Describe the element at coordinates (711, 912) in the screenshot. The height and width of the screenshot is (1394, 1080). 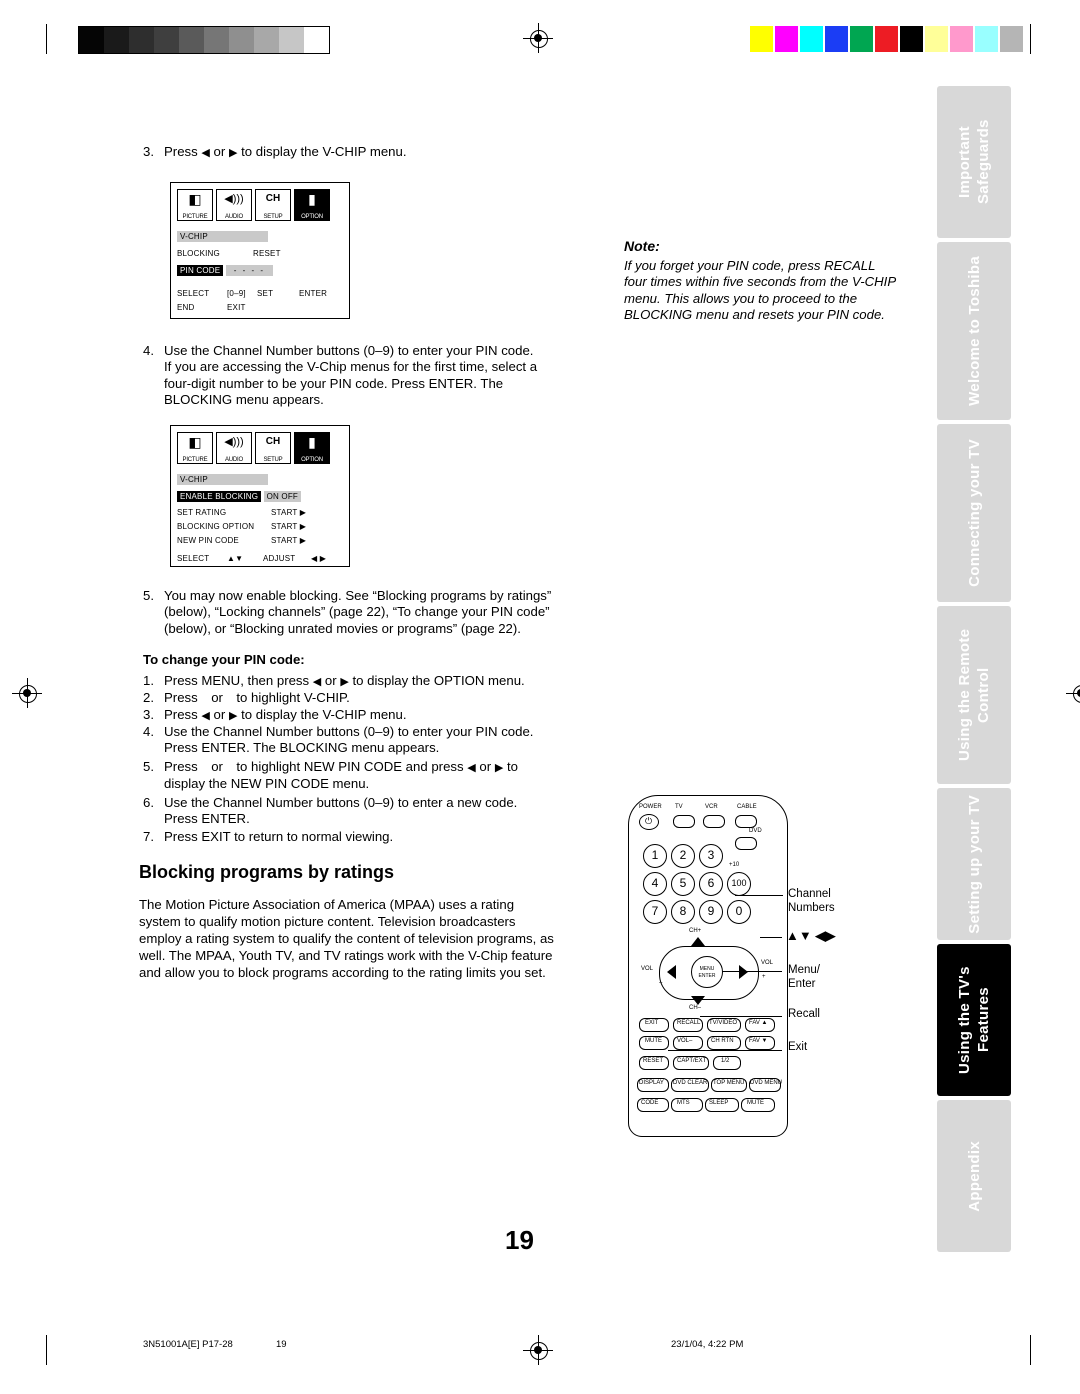
I see `number-button-9: 9` at that location.